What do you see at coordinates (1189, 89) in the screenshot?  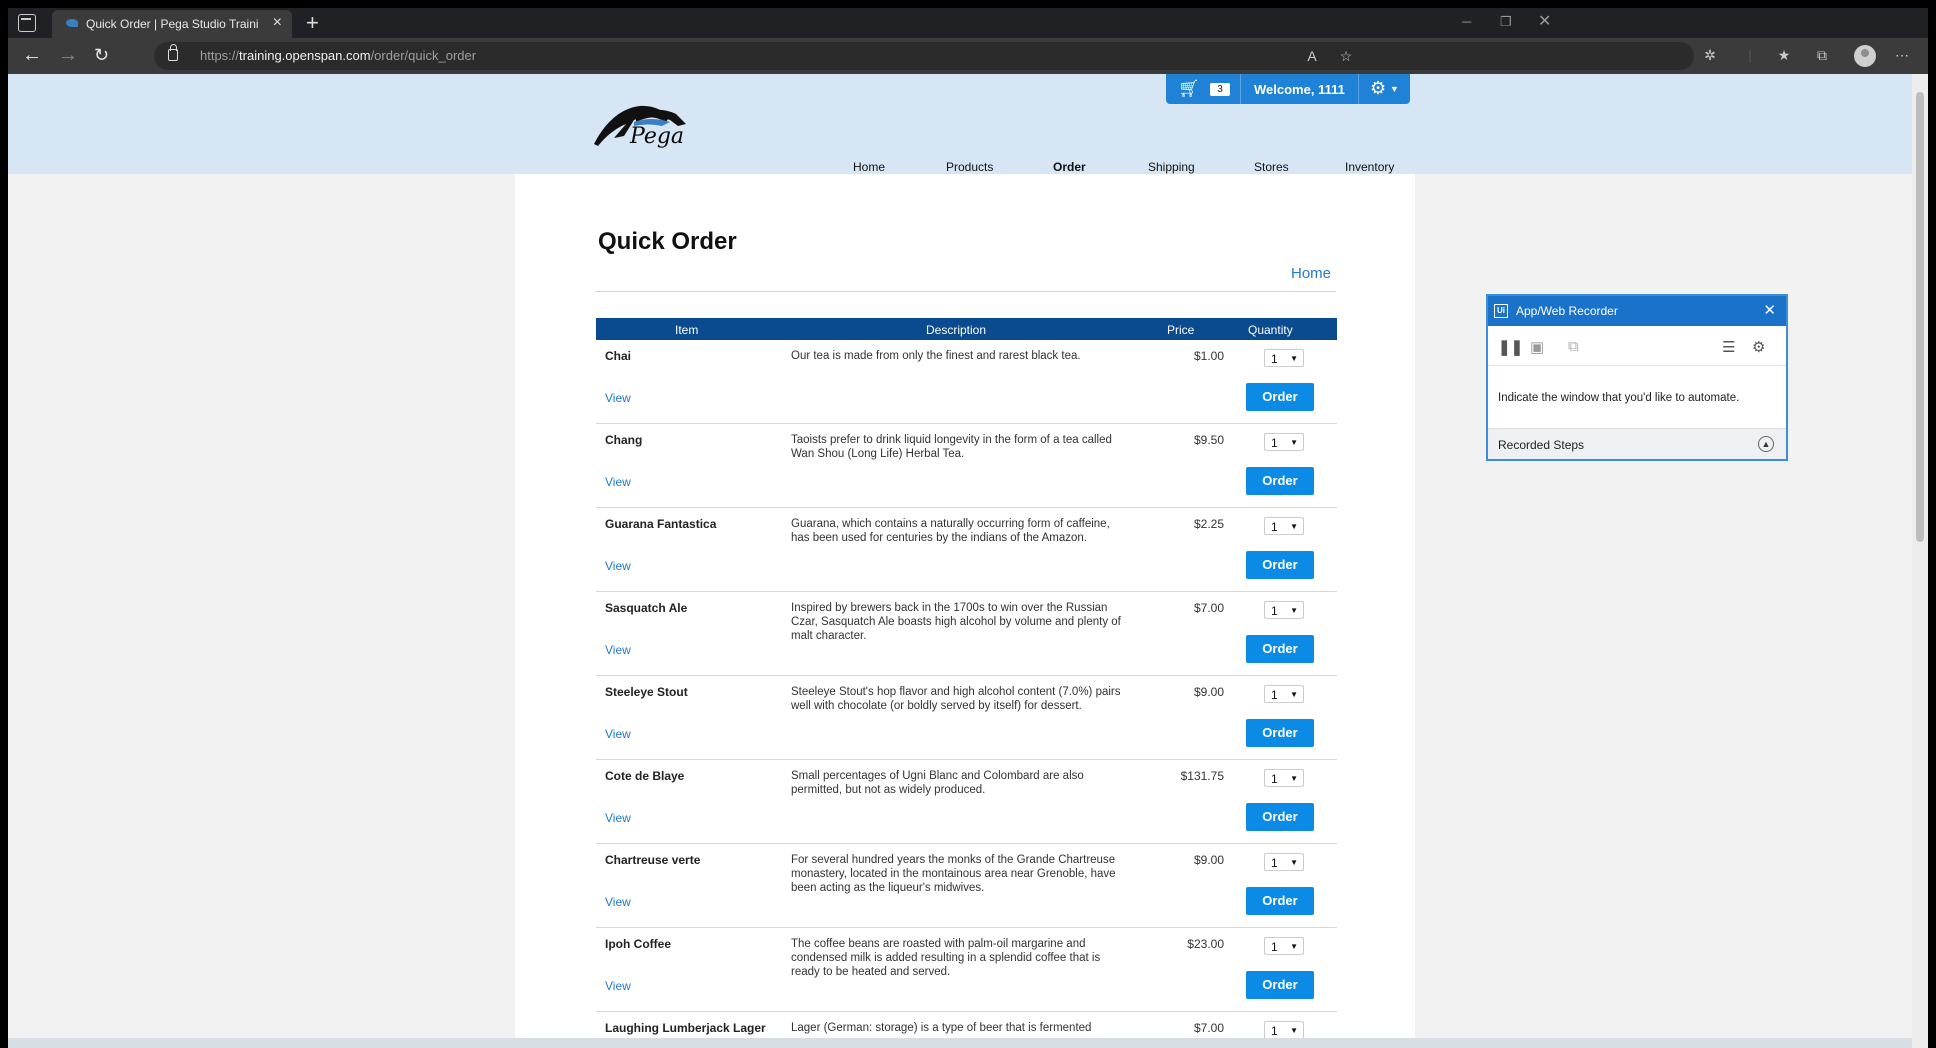 I see `shopping-cart-icon: 🛒︎` at bounding box center [1189, 89].